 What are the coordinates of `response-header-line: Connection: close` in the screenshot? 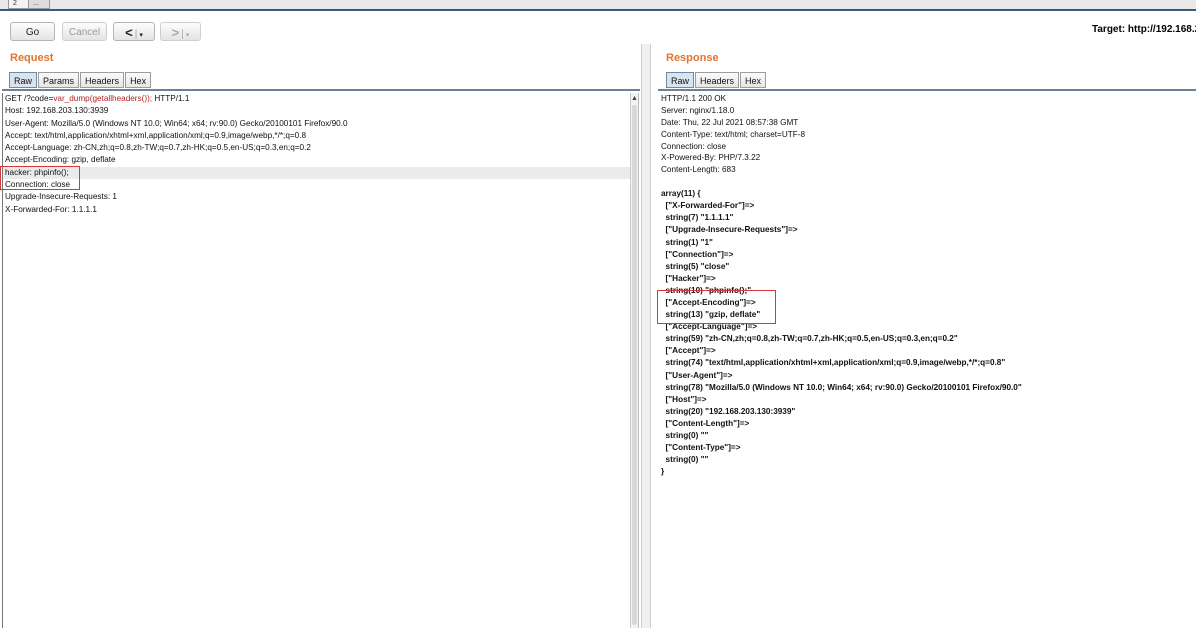 It's located at (694, 146).